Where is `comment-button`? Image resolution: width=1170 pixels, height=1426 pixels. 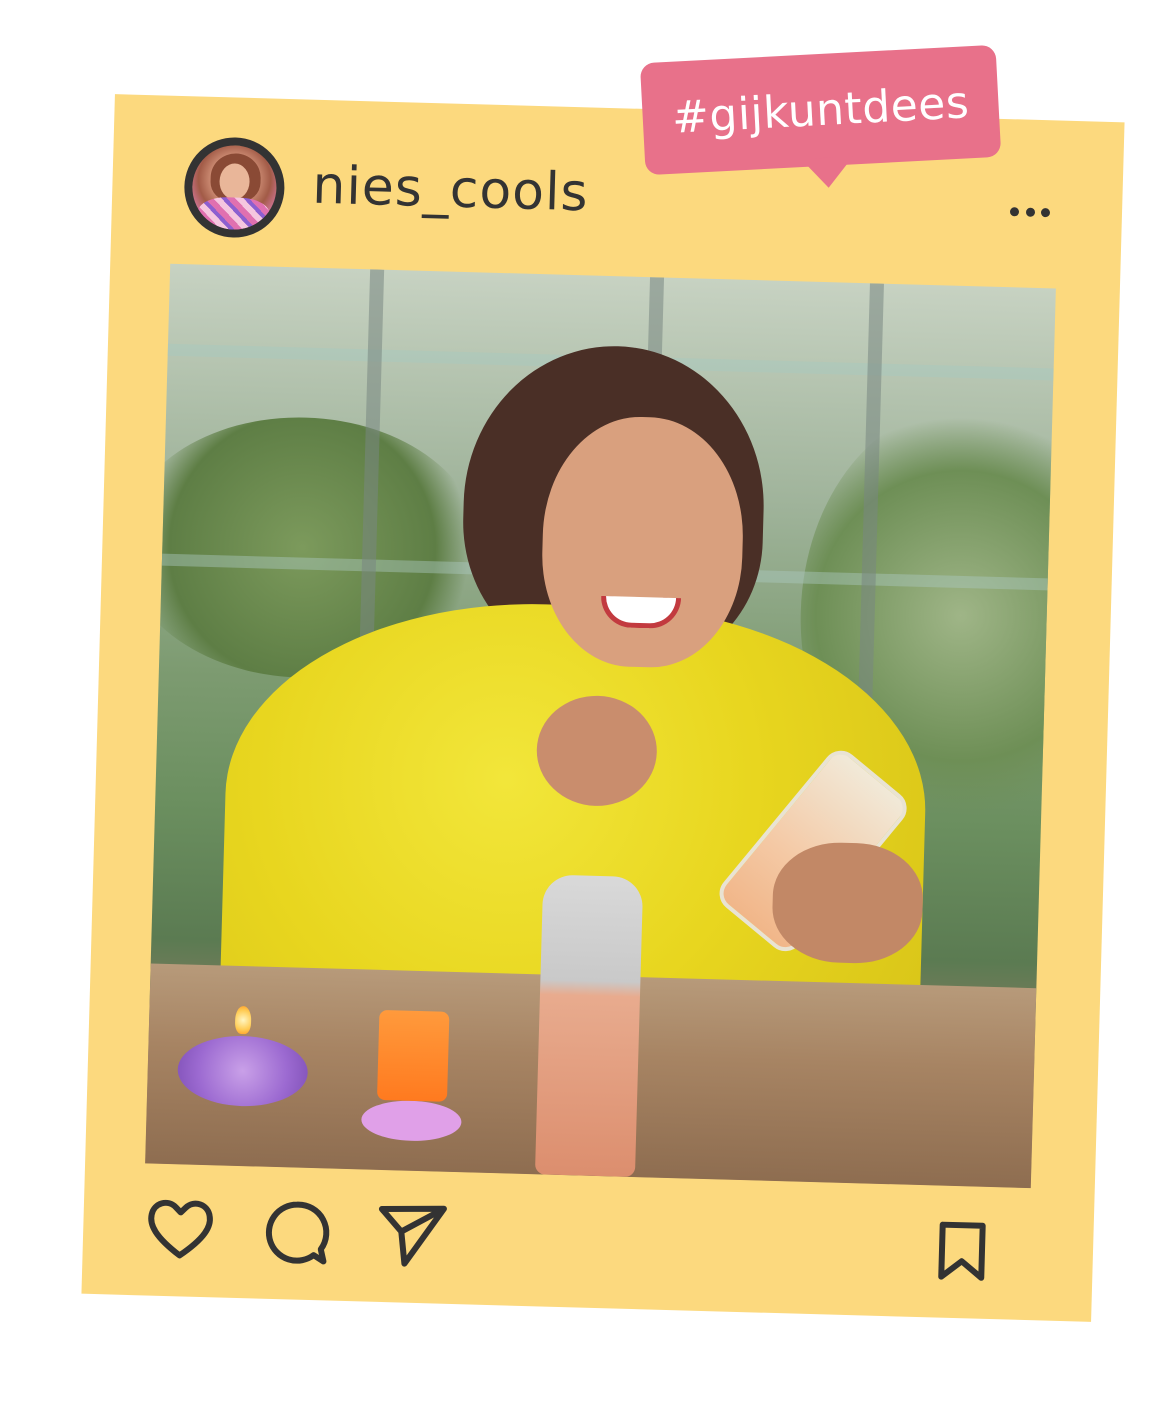
comment-button is located at coordinates (296, 1233).